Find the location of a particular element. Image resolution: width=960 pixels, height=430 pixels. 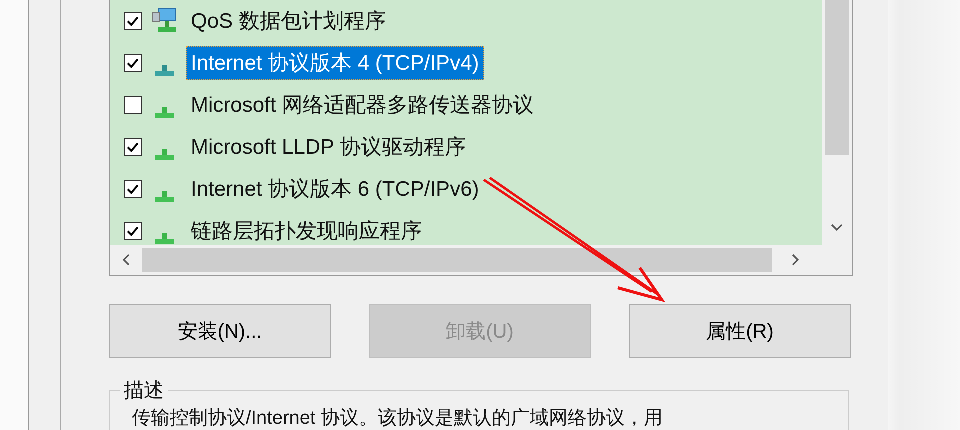

network-computer-icon is located at coordinates (164, 21).